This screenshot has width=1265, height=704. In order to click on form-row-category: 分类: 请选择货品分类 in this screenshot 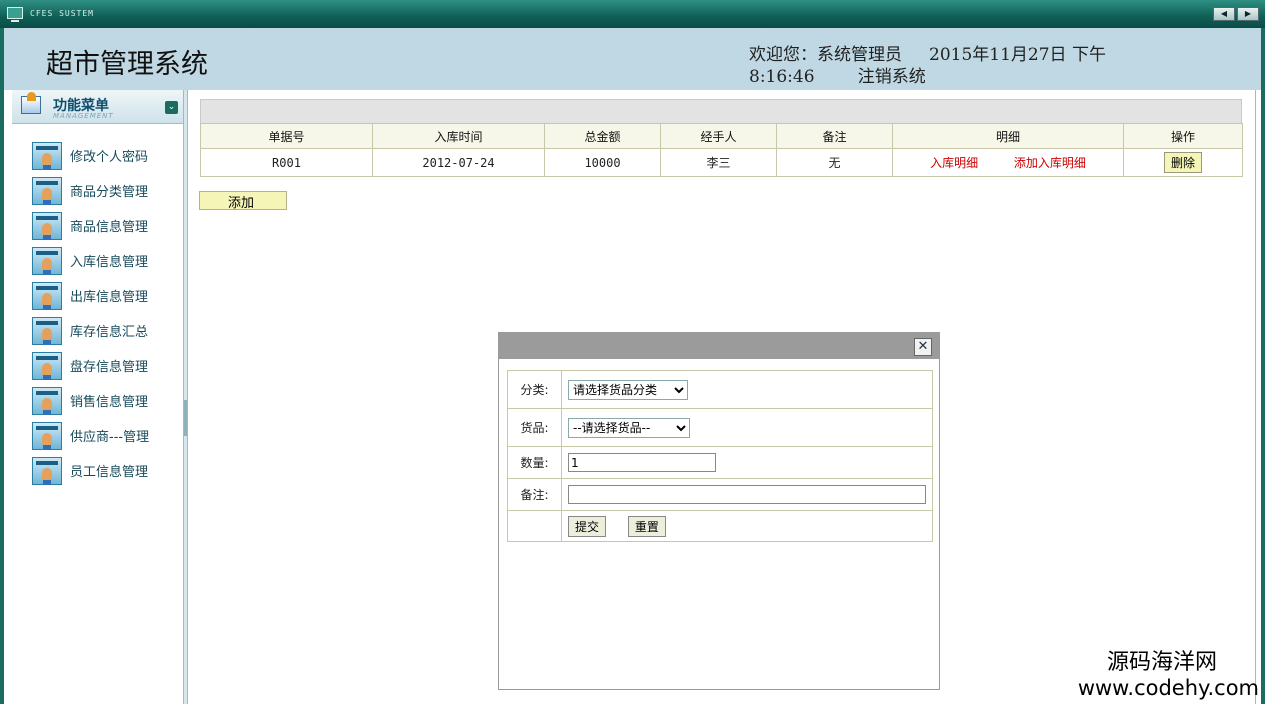, I will do `click(720, 389)`.